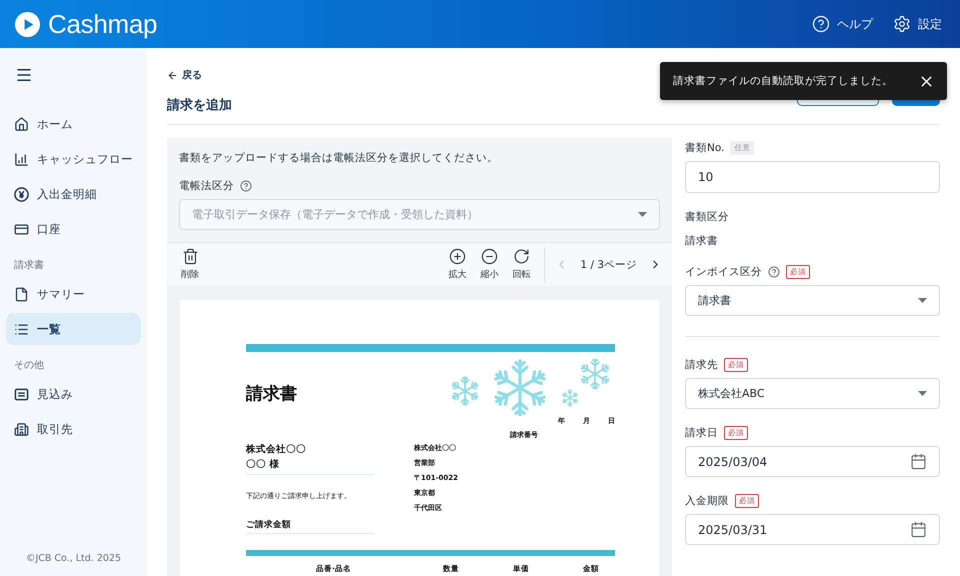 The width and height of the screenshot is (960, 576). I want to click on field-label: 書類区分, so click(707, 217).